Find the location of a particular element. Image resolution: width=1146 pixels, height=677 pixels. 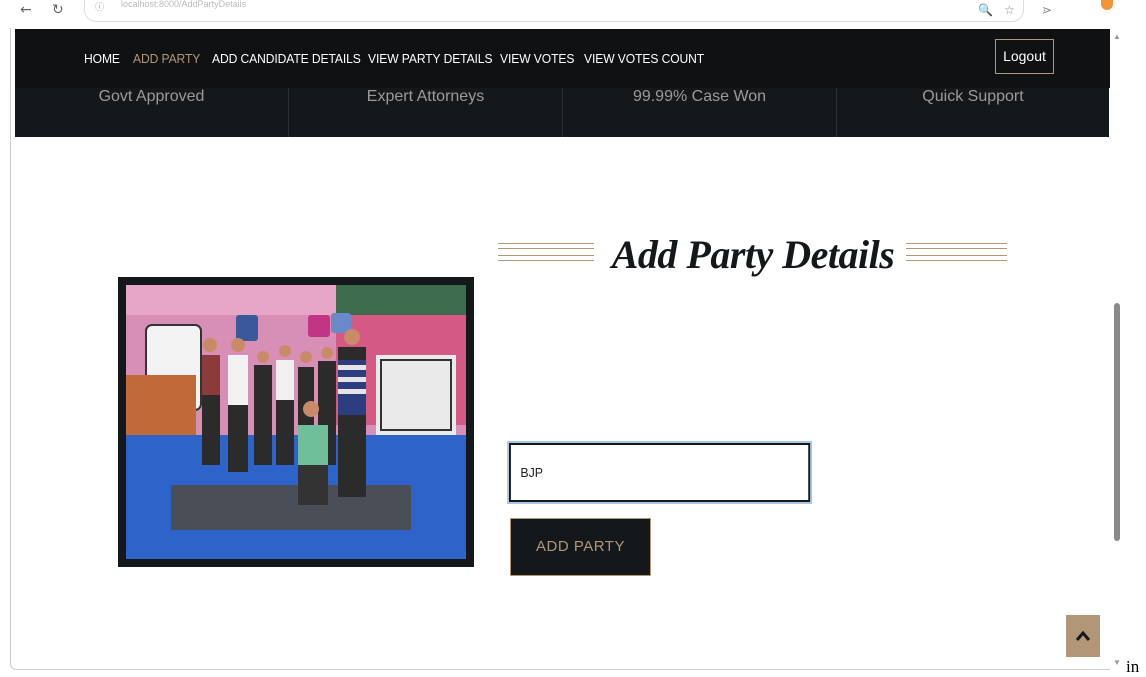

feature-label: Govt Approved is located at coordinates (151, 96).